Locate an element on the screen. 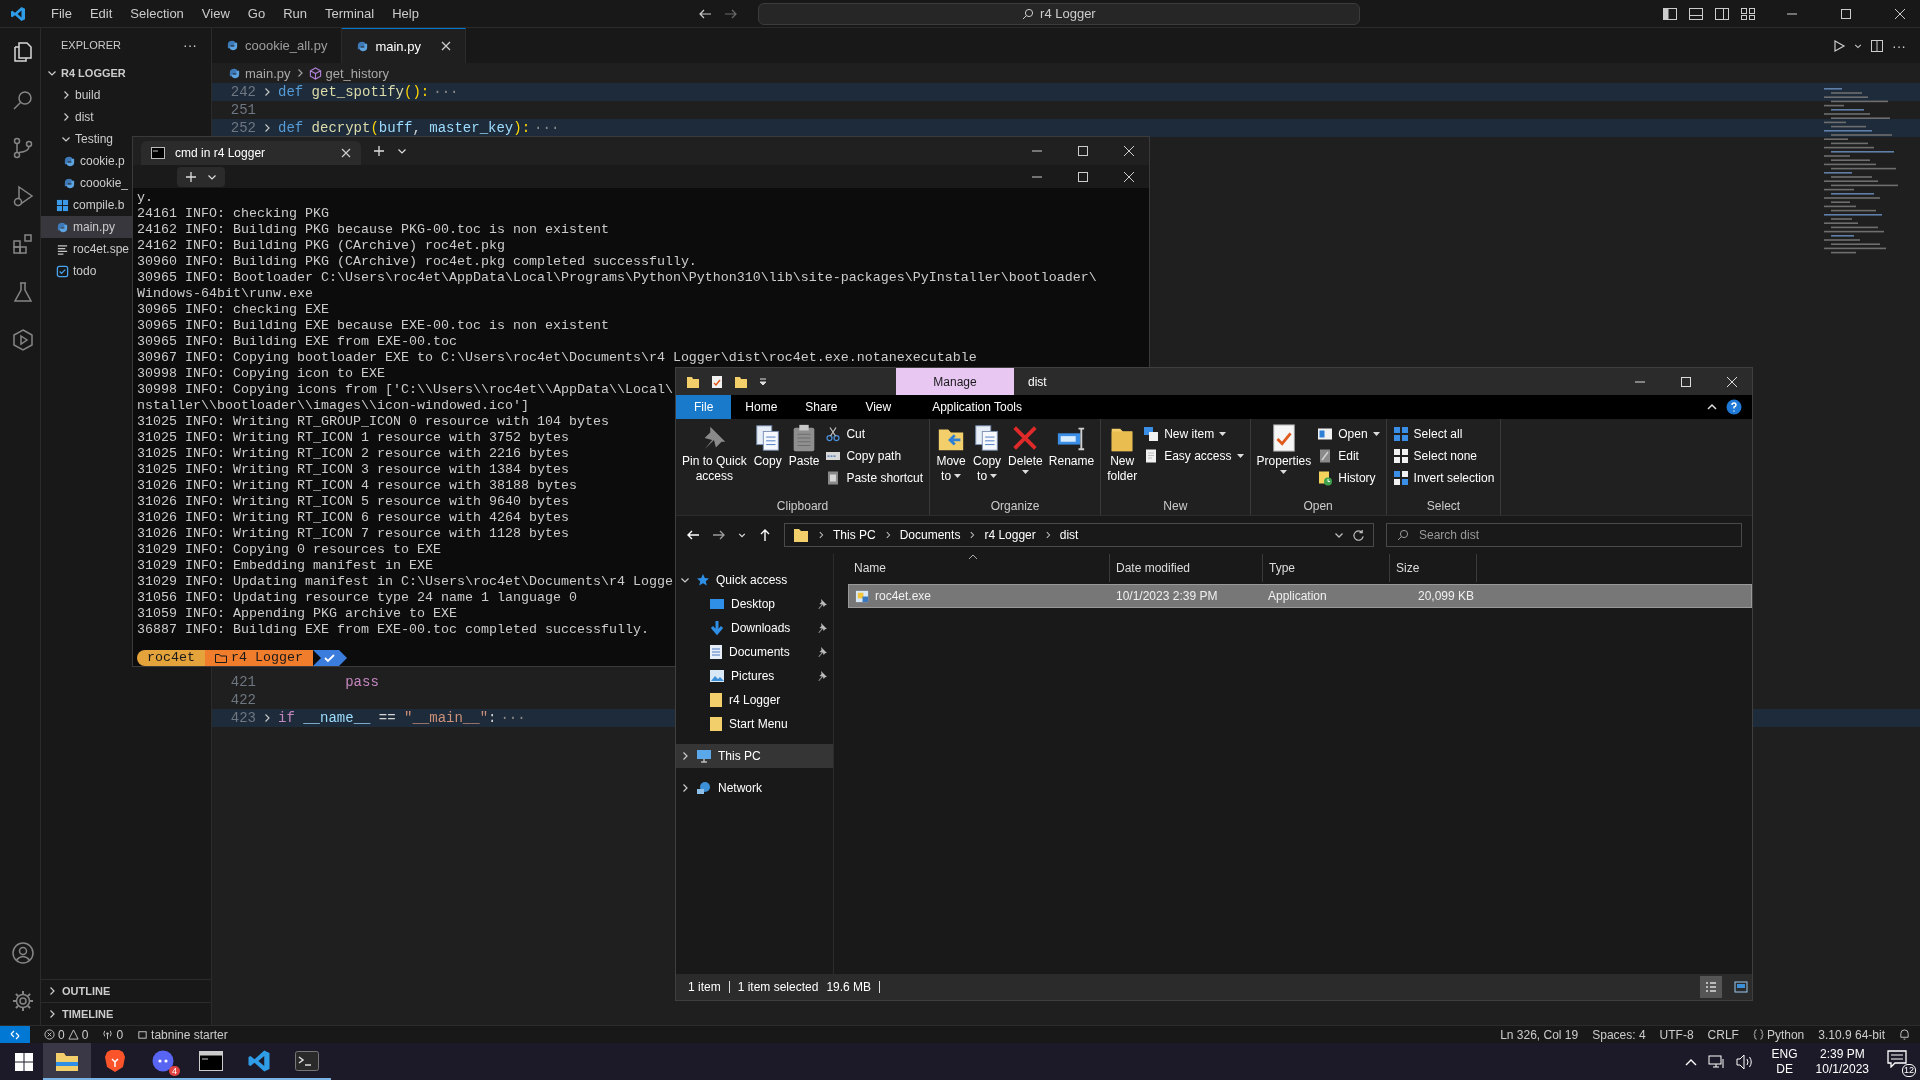  file-tree-item: roc4et.spe is located at coordinates (86, 249).